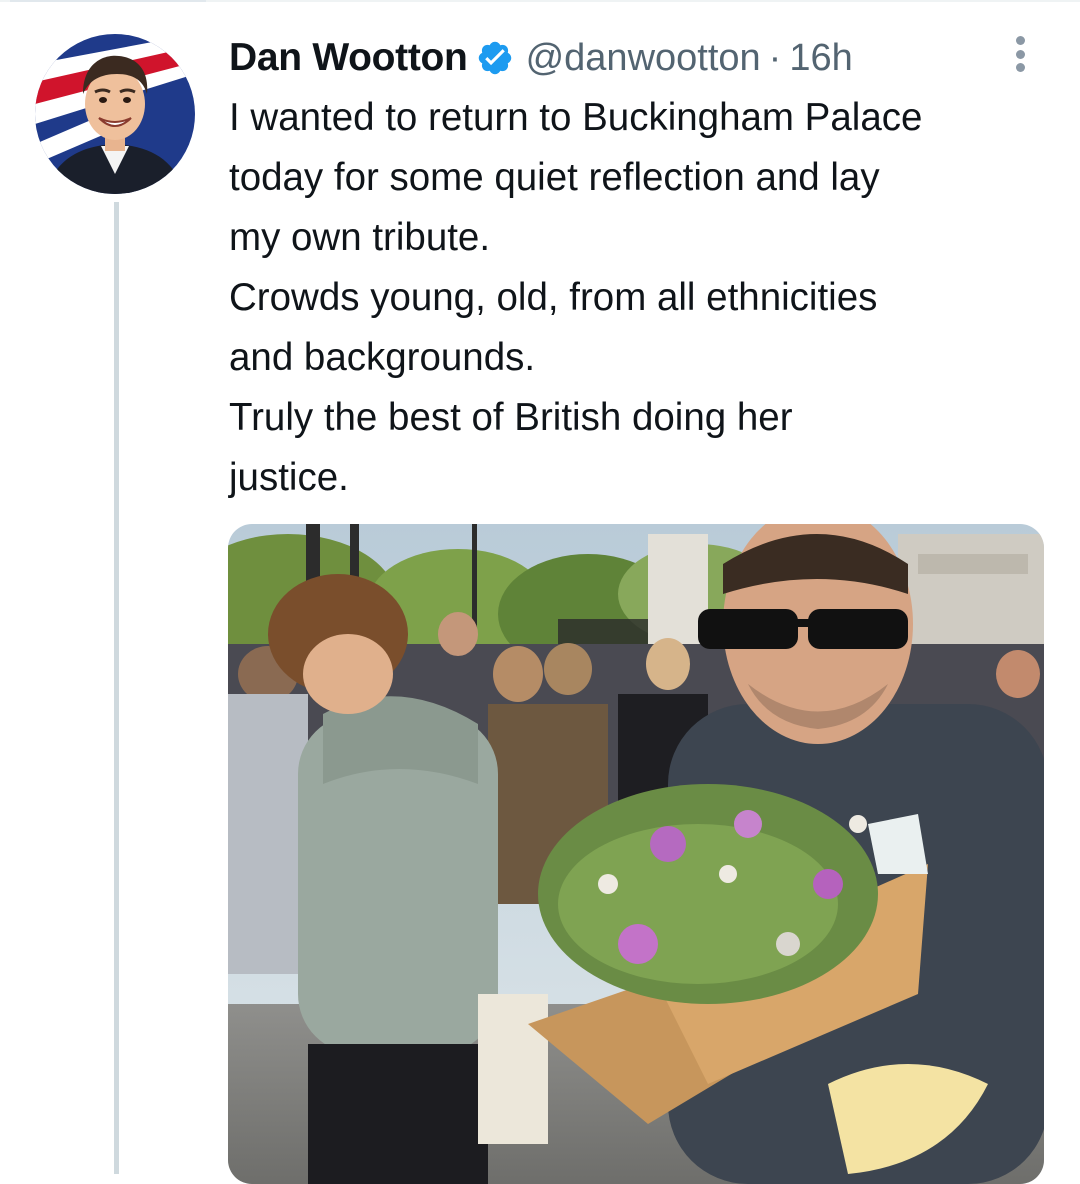  I want to click on tweet-timestamp: 16h, so click(820, 58).